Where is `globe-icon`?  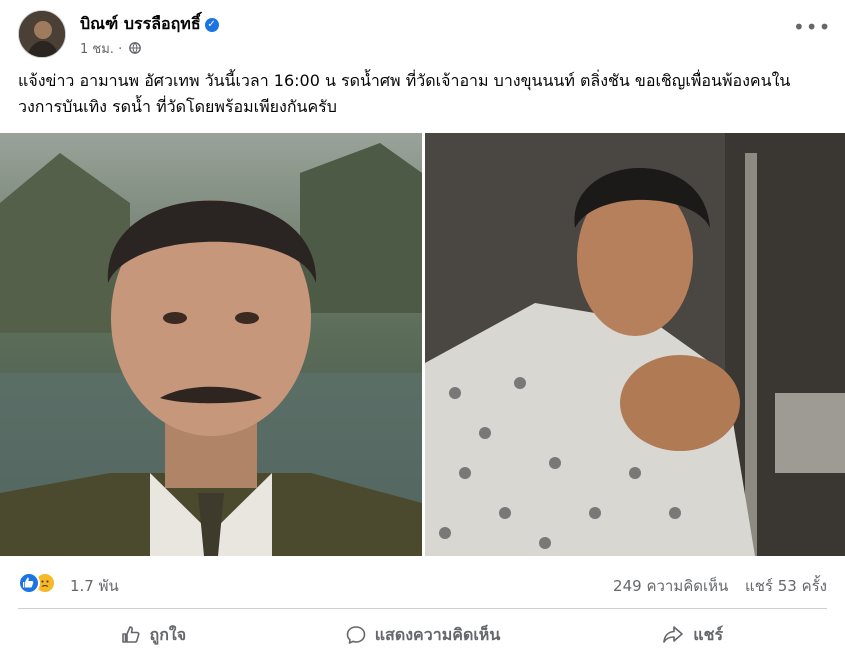
globe-icon is located at coordinates (135, 49).